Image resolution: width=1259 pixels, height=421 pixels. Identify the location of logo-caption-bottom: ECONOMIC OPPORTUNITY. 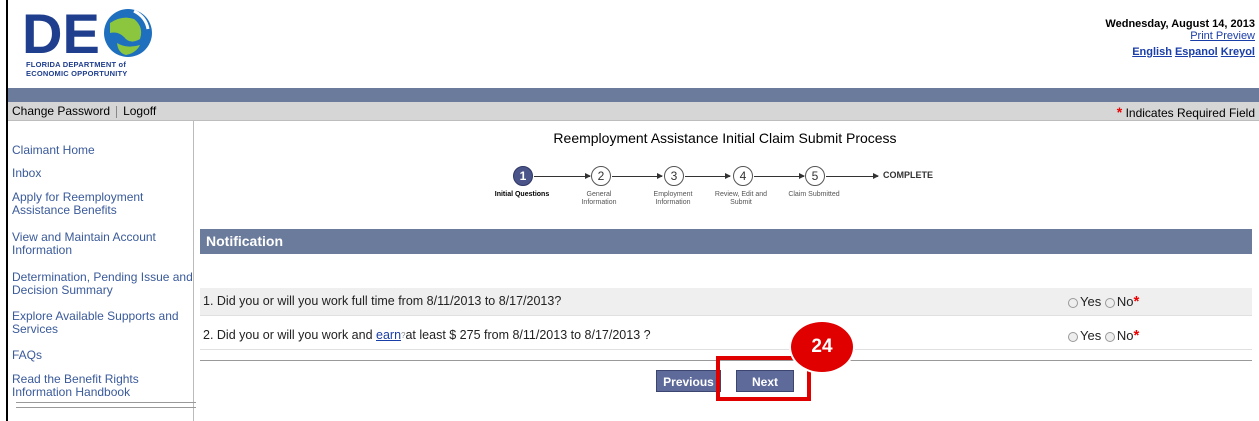
(77, 73).